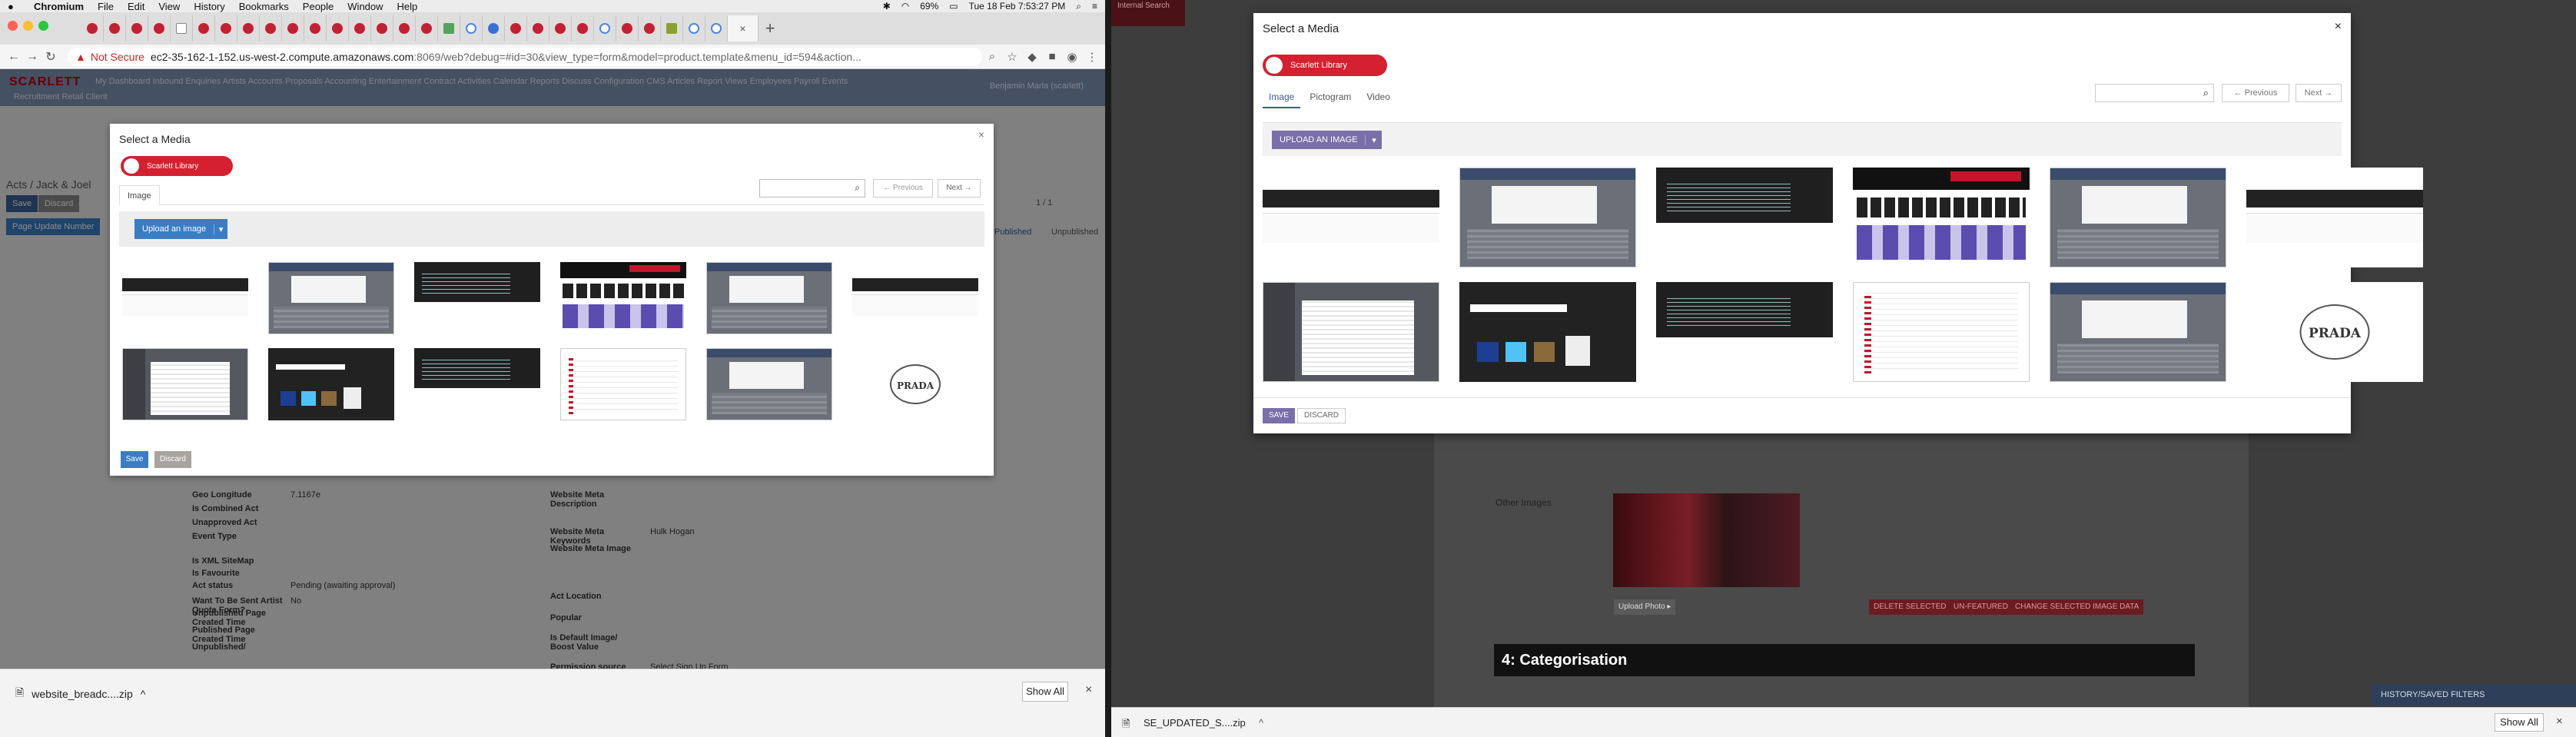 This screenshot has width=2576, height=737. Describe the element at coordinates (1321, 415) in the screenshot. I see `discard-button: DISCARD` at that location.